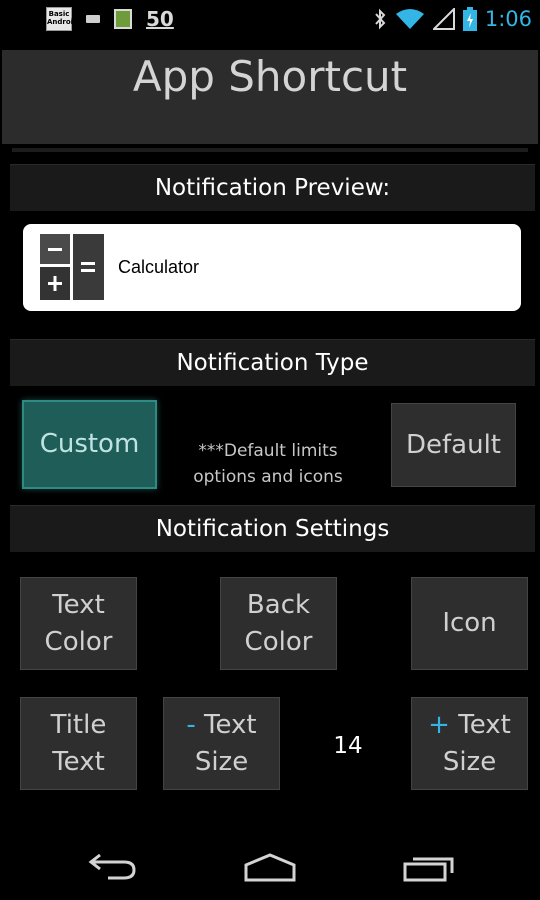 This screenshot has width=540, height=900. I want to click on image-notification-icon, so click(123, 19).